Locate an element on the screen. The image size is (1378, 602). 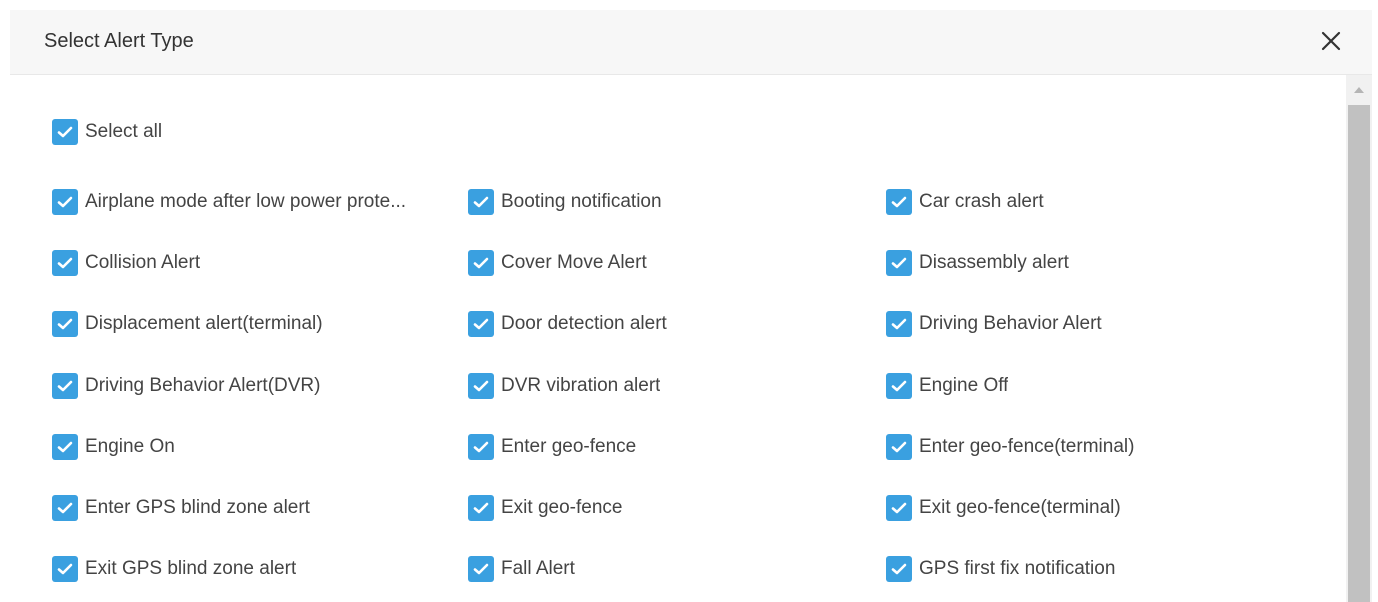
alert-type-label: Disassembly alert is located at coordinates (994, 262).